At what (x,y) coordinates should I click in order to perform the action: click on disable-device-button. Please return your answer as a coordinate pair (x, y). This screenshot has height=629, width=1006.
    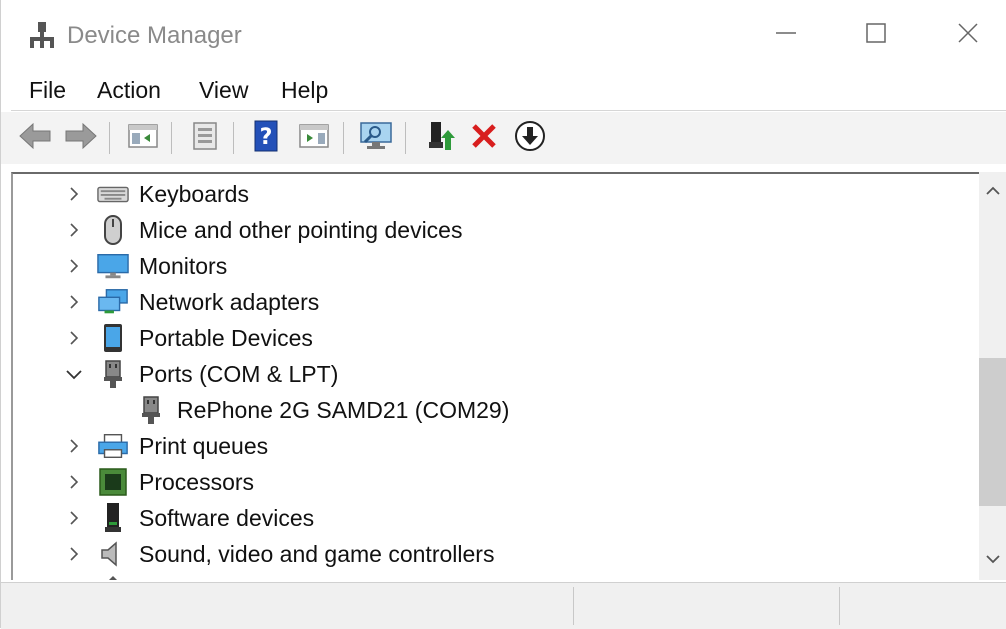
    Looking at the image, I should click on (530, 138).